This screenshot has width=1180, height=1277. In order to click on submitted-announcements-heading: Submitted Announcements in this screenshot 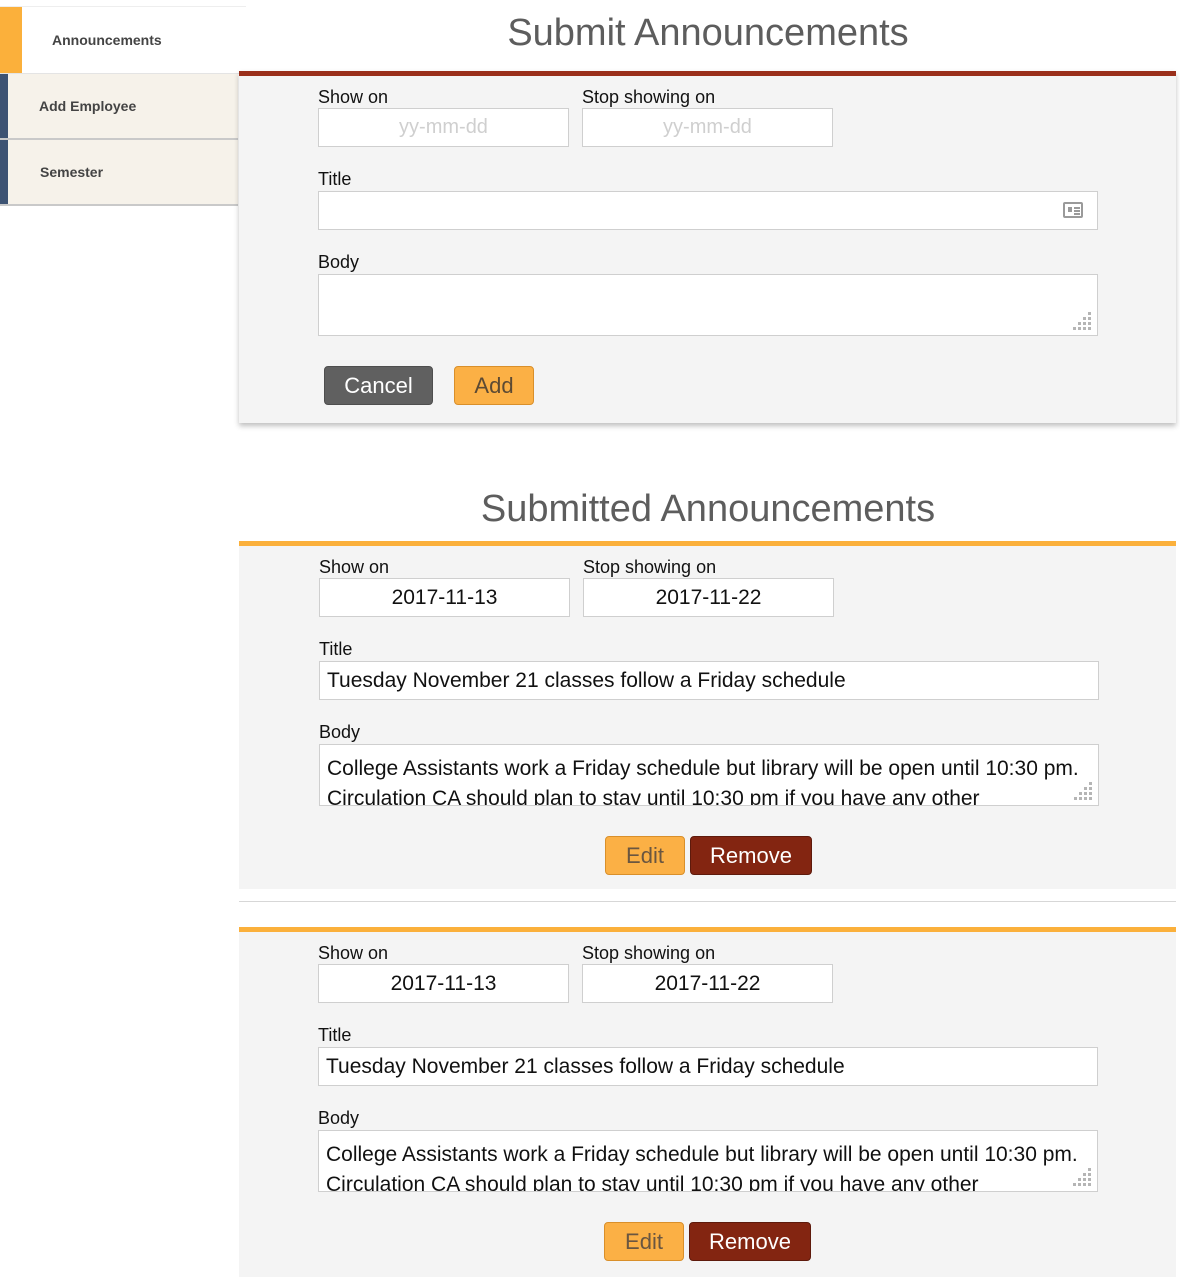, I will do `click(708, 509)`.